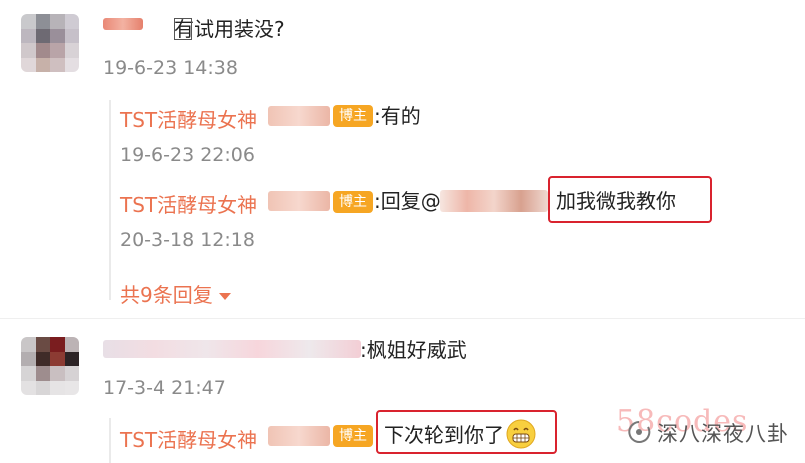 This screenshot has width=805, height=463. Describe the element at coordinates (407, 201) in the screenshot. I see `reply-text-prefix: :回复@` at that location.